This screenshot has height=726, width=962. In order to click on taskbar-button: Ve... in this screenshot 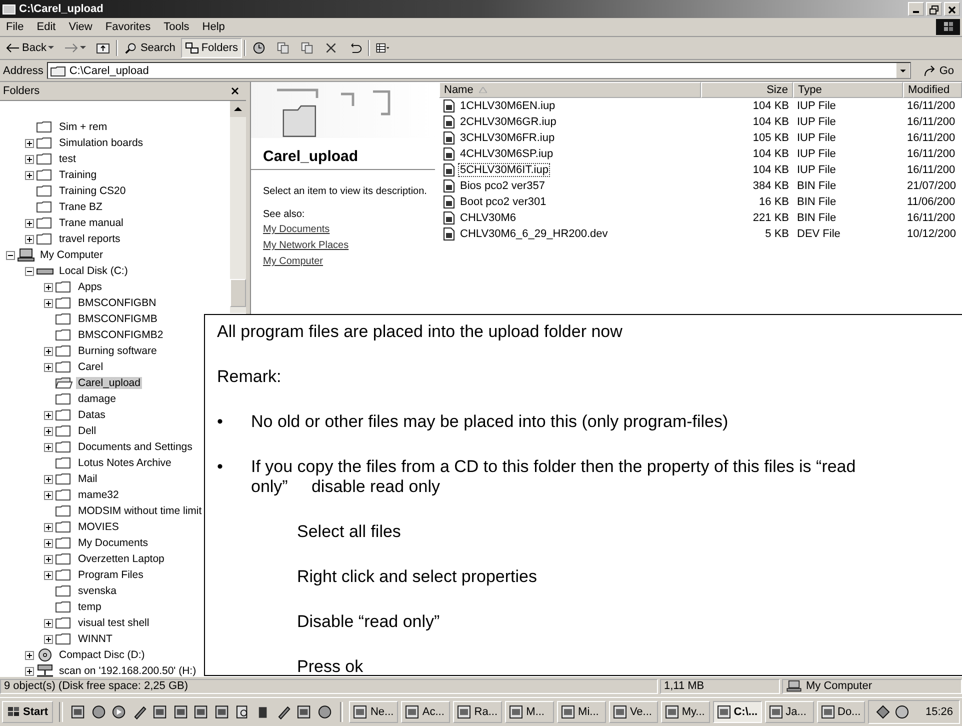, I will do `click(633, 712)`.